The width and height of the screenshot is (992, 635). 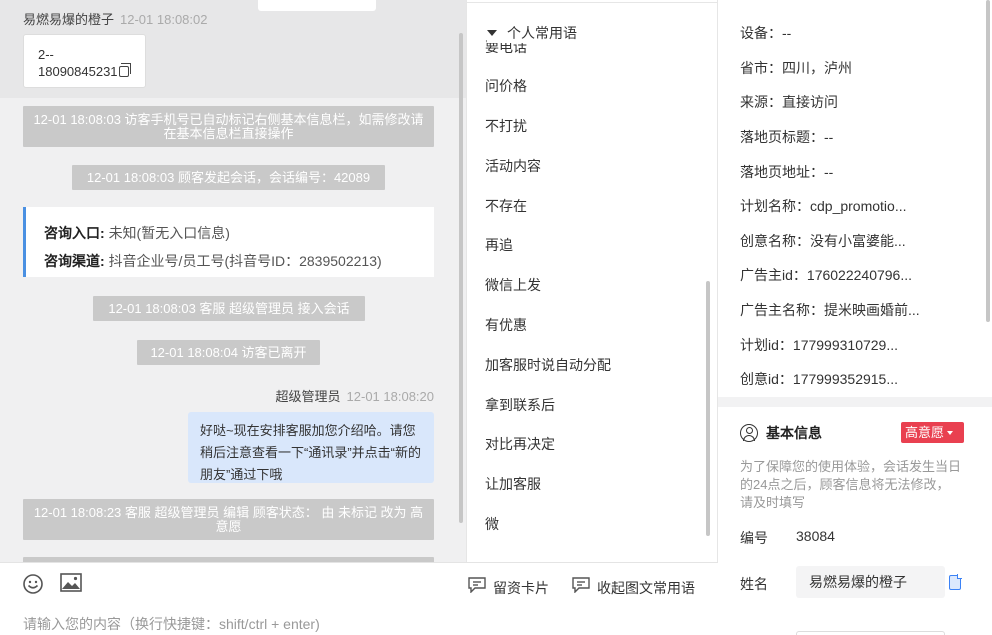 What do you see at coordinates (477, 586) in the screenshot?
I see `card-icon` at bounding box center [477, 586].